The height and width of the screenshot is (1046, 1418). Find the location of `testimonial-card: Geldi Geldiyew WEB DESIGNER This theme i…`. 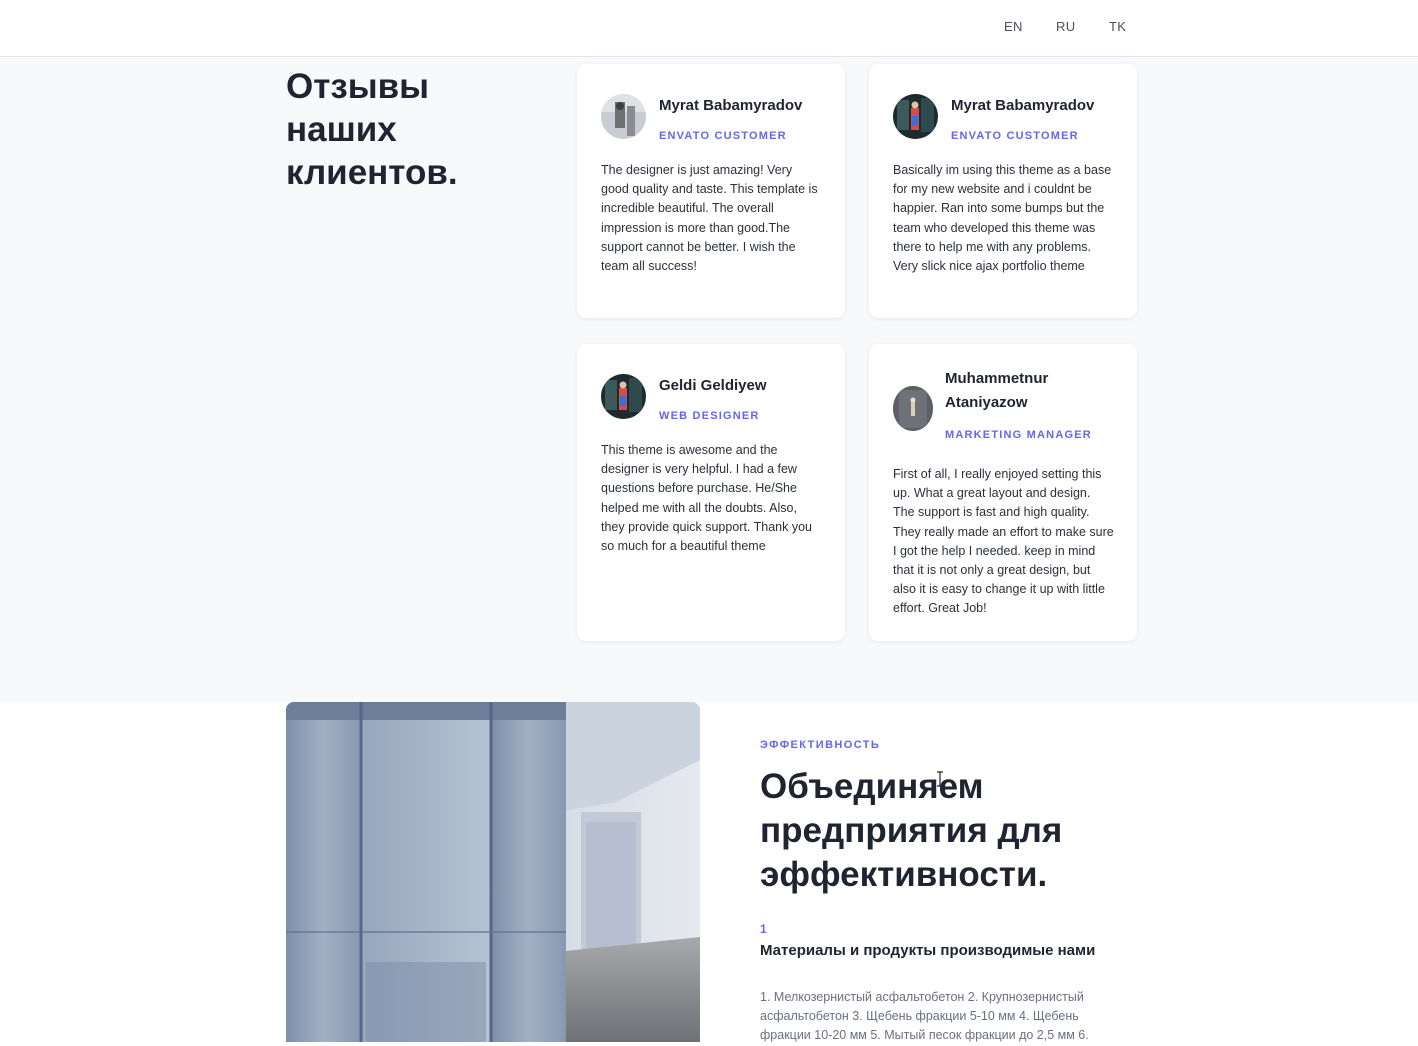

testimonial-card: Geldi Geldiyew WEB DESIGNER This theme i… is located at coordinates (711, 492).